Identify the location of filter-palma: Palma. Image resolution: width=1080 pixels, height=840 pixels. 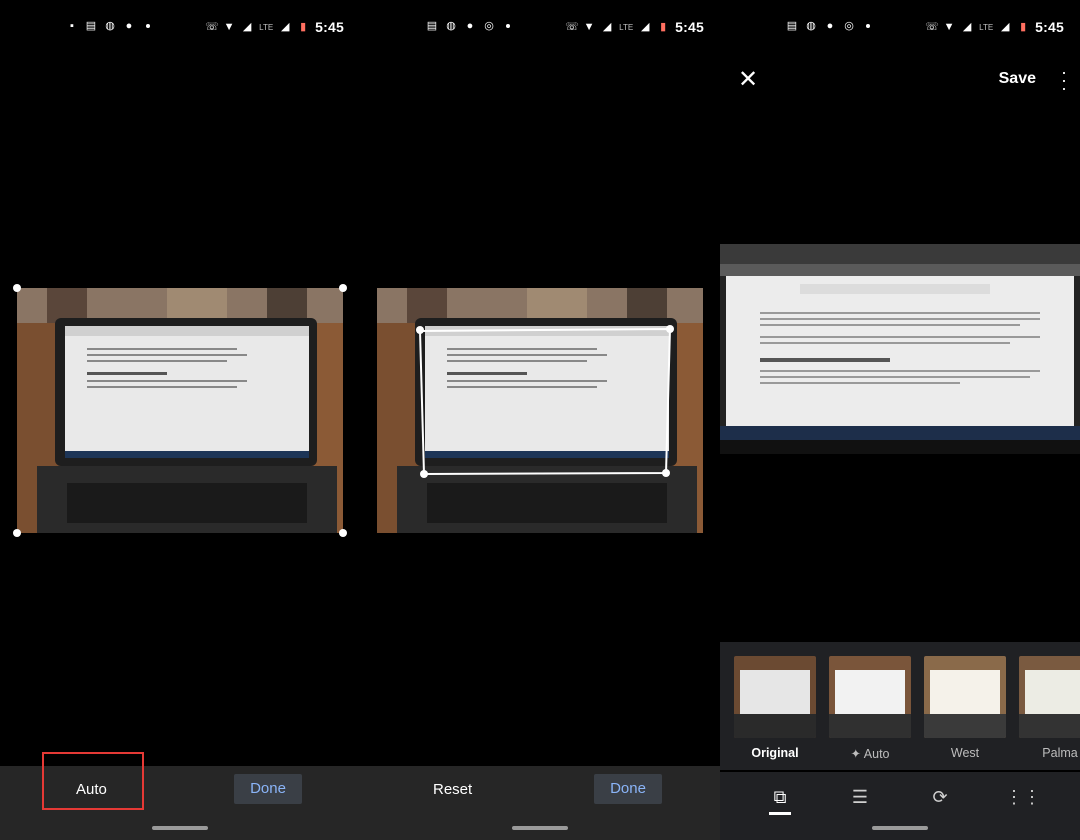
(1049, 708).